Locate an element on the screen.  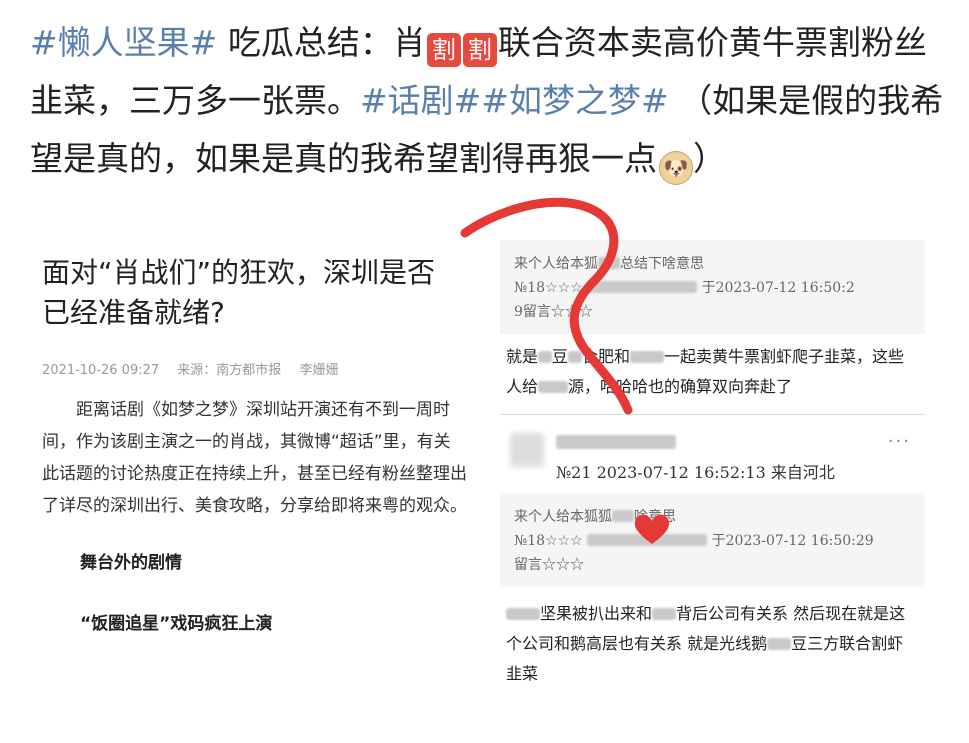
red-scribble-arrow is located at coordinates (546, 306).